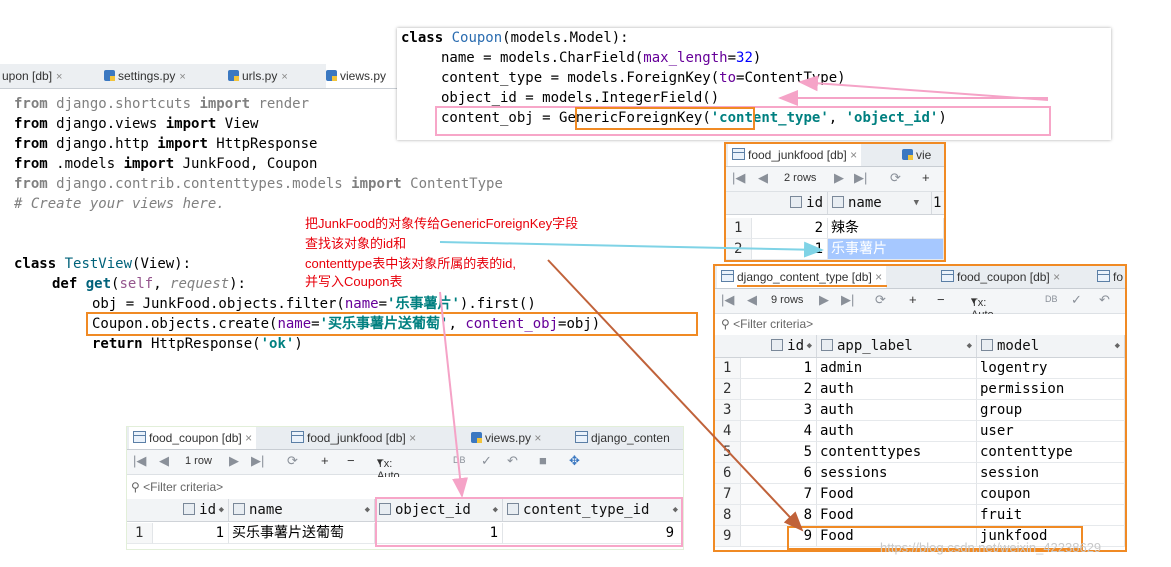 Image resolution: width=1171 pixels, height=567 pixels. I want to click on watermark: https://blog.csdn.net/weixin_42238629, so click(991, 547).